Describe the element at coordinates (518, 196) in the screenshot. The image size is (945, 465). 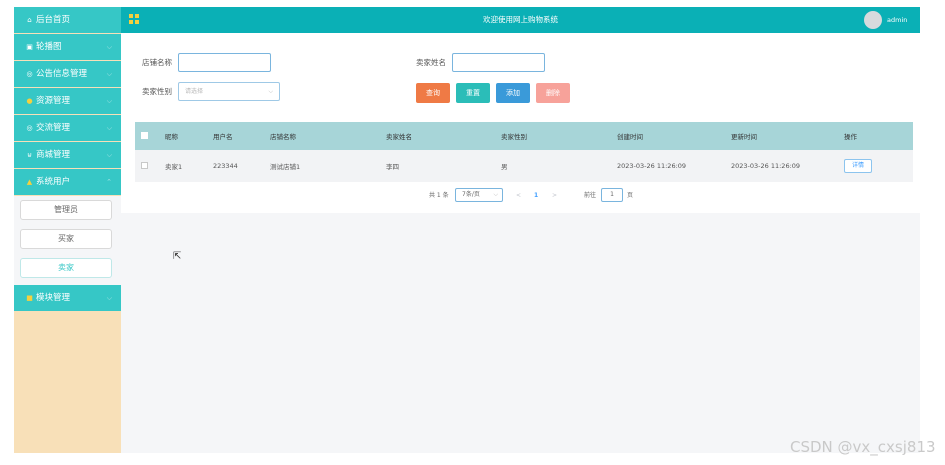
I see `prev-page-button: <` at that location.